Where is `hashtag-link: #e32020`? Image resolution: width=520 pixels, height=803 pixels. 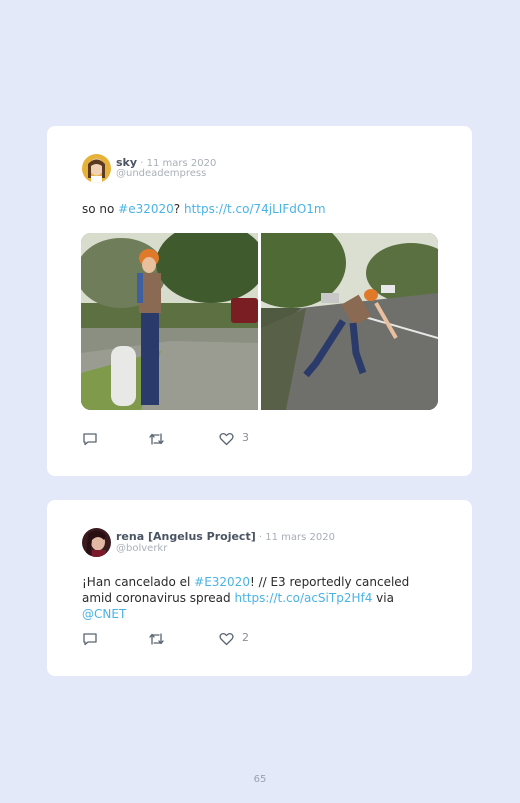 hashtag-link: #e32020 is located at coordinates (146, 209).